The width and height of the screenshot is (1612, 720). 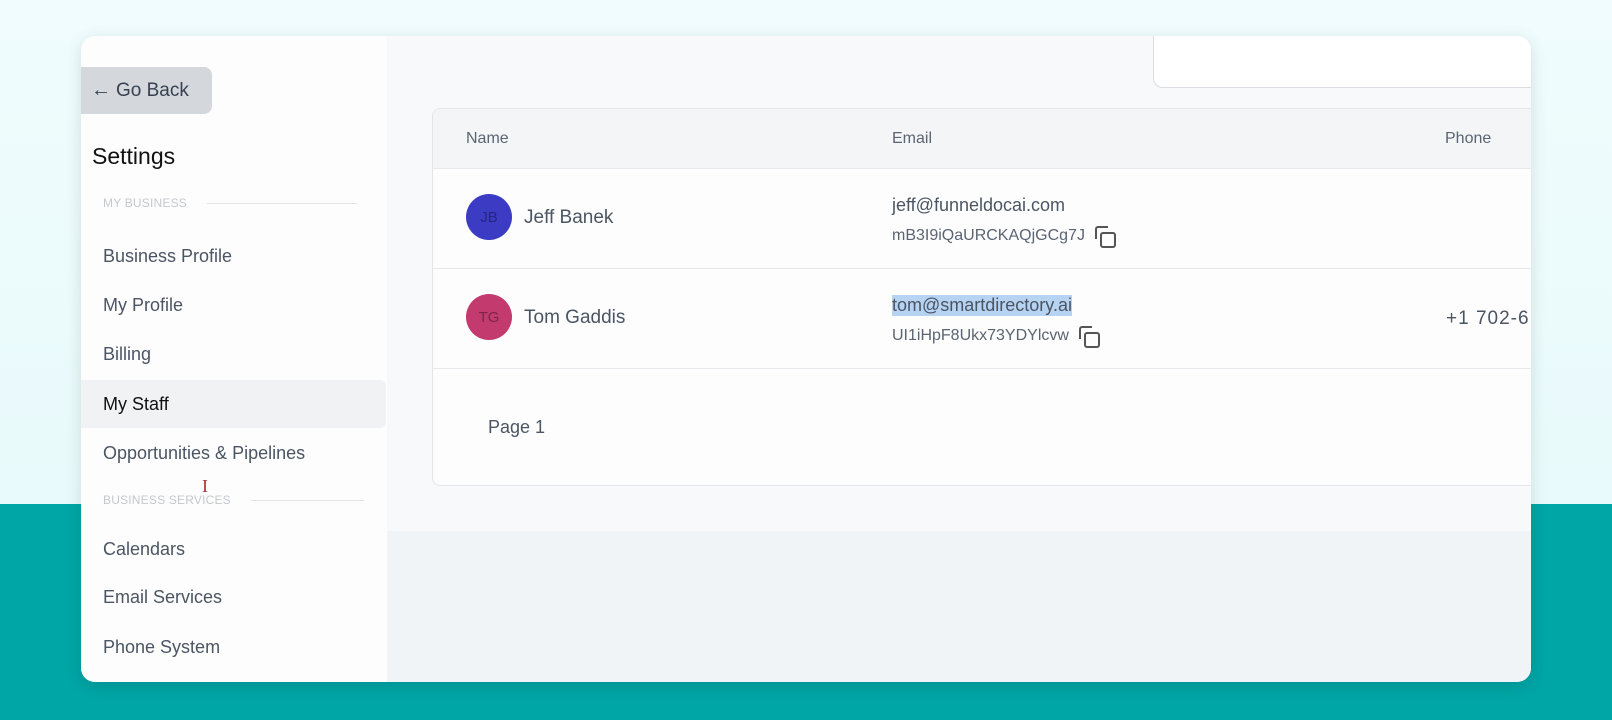 What do you see at coordinates (233, 404) in the screenshot?
I see `sidebar-item-my-staff: My Staff` at bounding box center [233, 404].